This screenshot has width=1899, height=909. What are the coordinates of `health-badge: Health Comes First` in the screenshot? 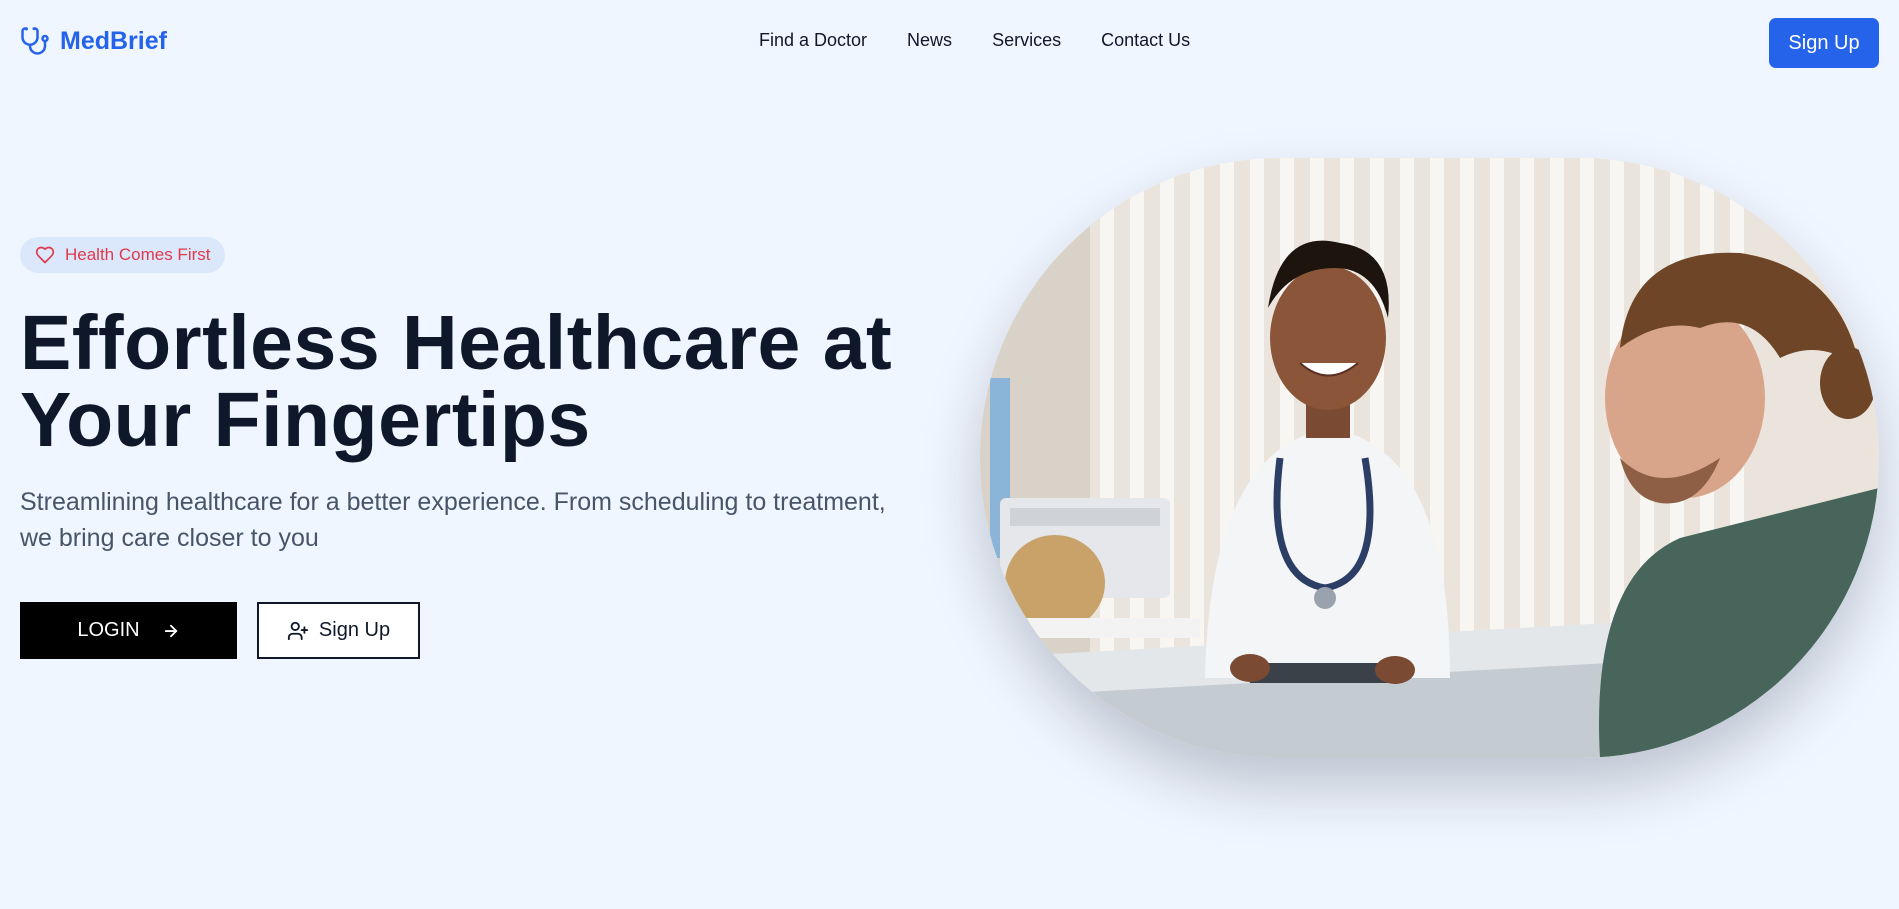 It's located at (123, 255).